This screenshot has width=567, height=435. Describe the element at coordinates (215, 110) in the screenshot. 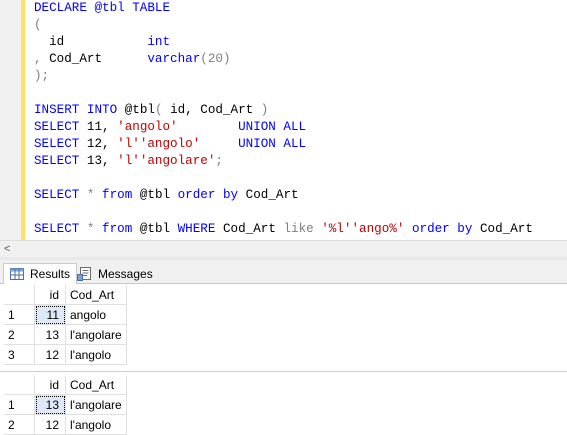

I see `code-token: id, Cod_Art` at that location.